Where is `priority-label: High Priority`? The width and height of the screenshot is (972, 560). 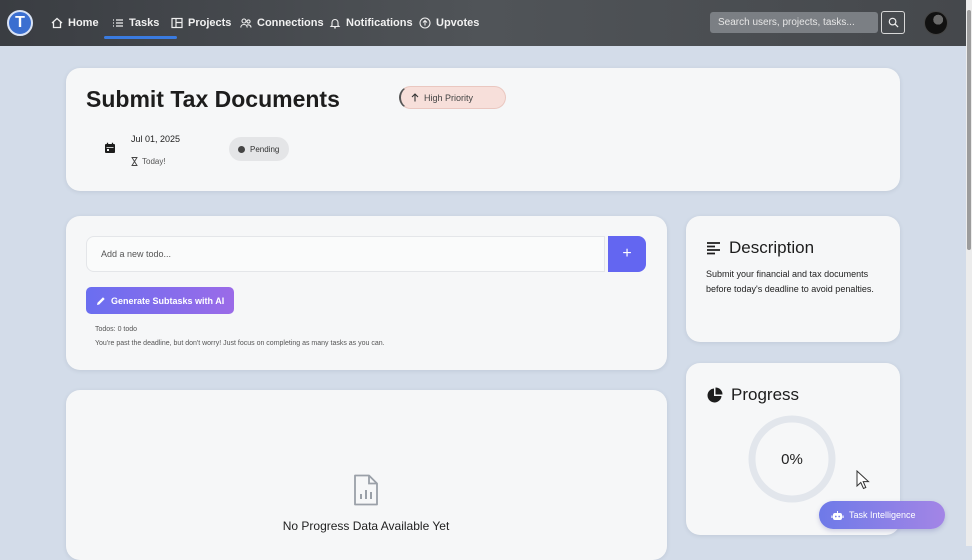 priority-label: High Priority is located at coordinates (449, 97).